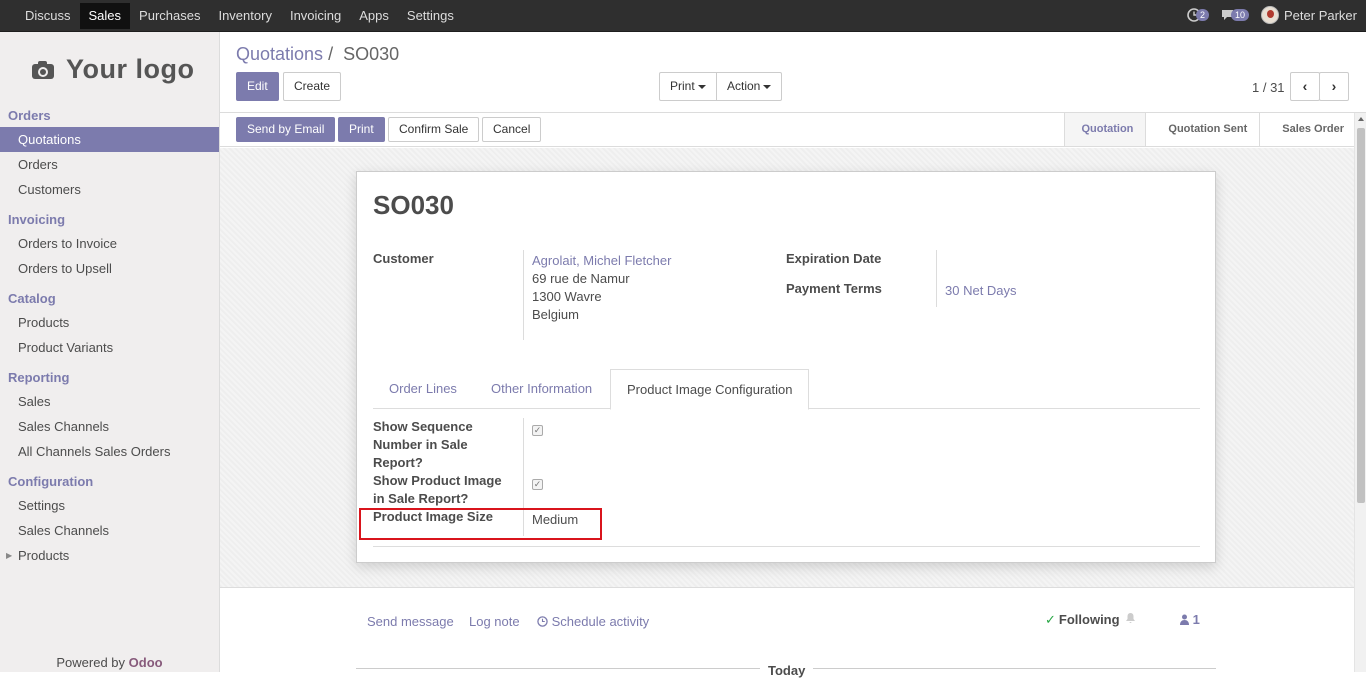 The width and height of the screenshot is (1366, 678). Describe the element at coordinates (169, 16) in the screenshot. I see `menu-purchases: Purchases` at that location.